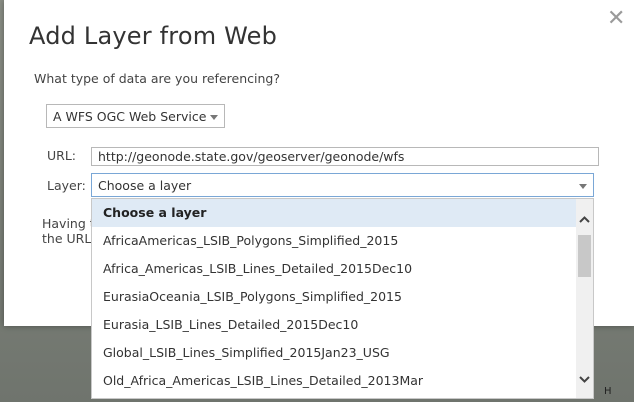  I want to click on data-type-value: A WFS OGC Web Service, so click(130, 116).